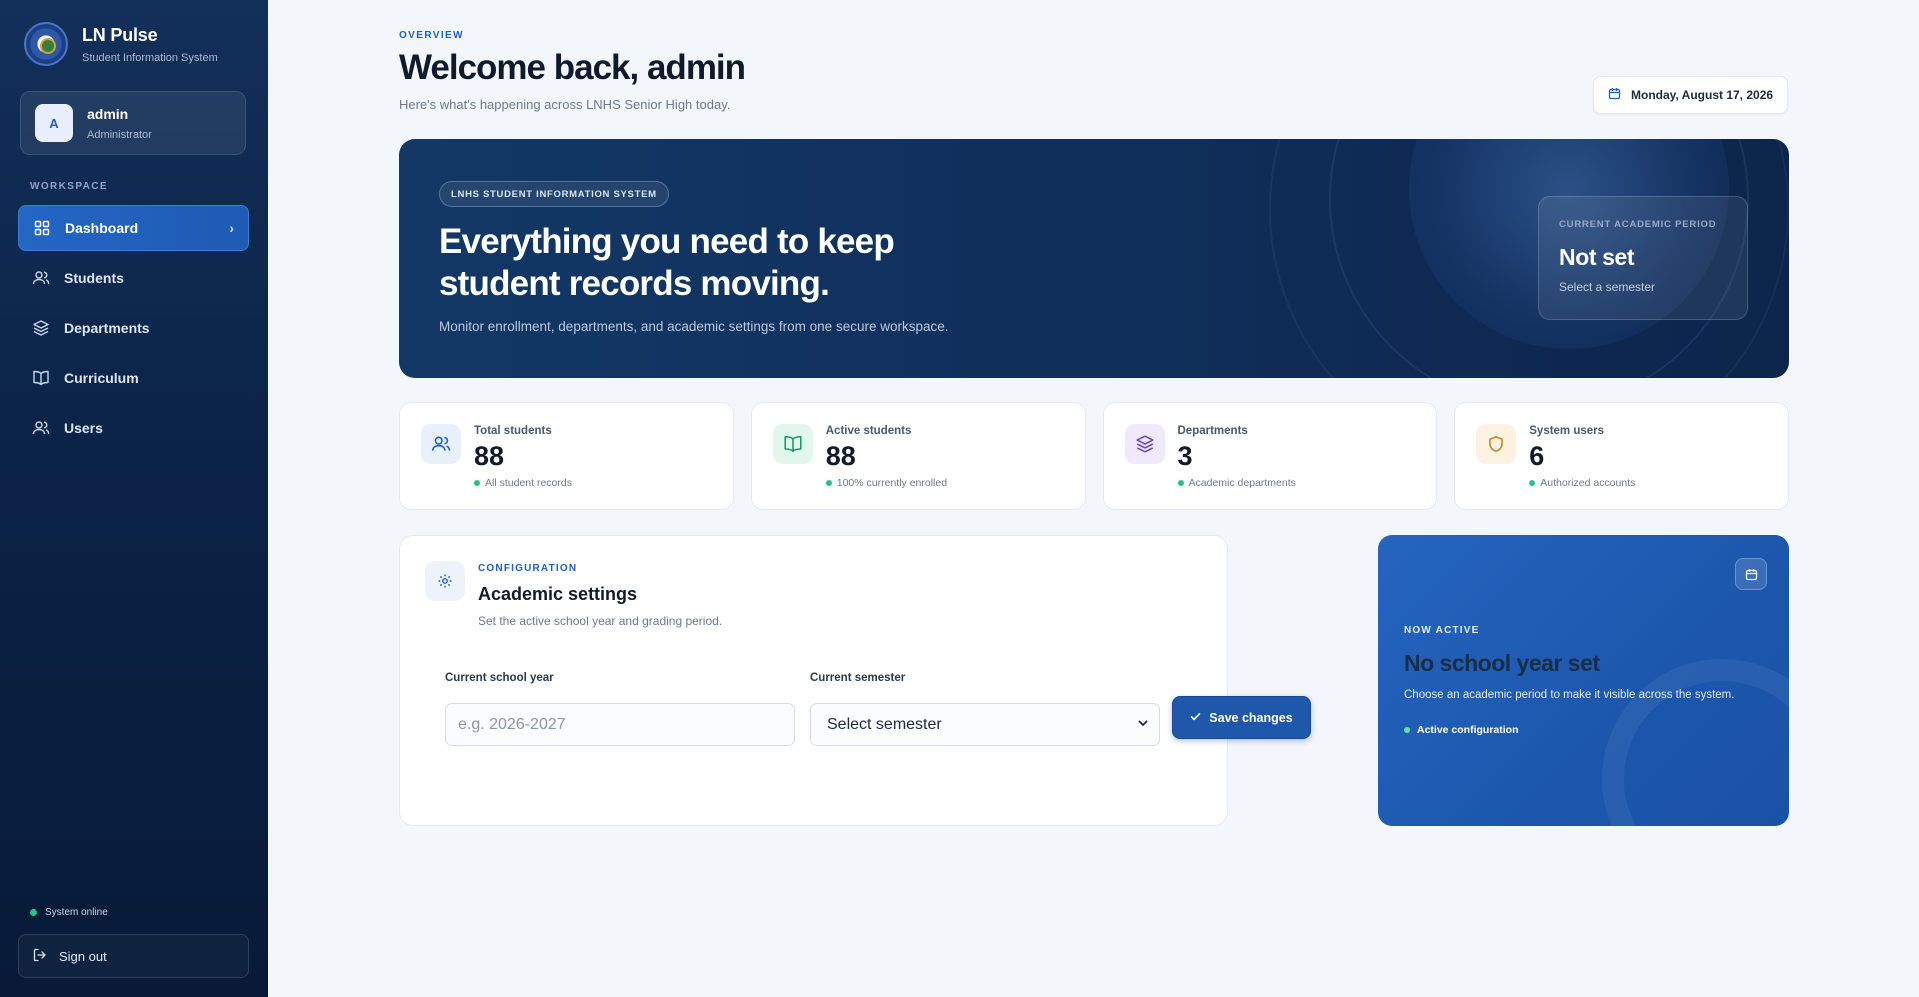 The height and width of the screenshot is (997, 1919). I want to click on current-date: Monday, August 17, 2026, so click(1702, 95).